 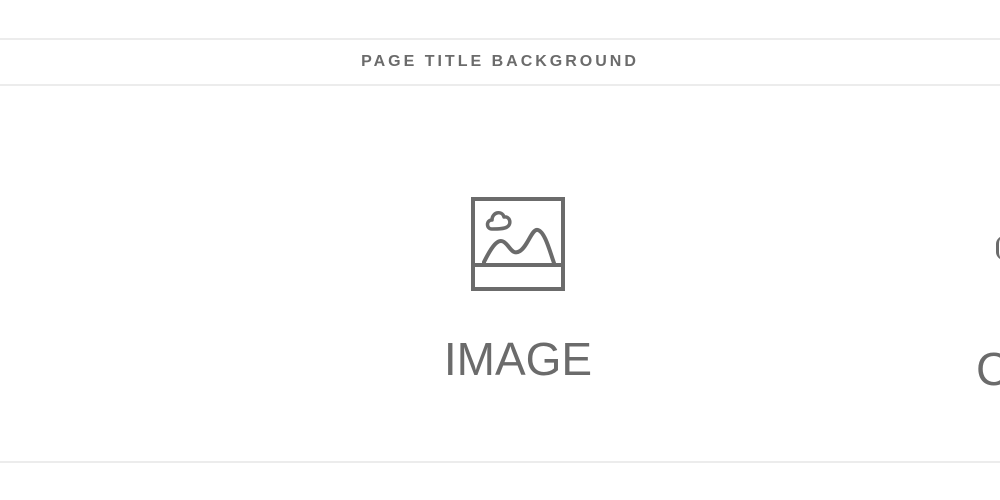 I want to click on partial-icon, so click(x=998, y=248).